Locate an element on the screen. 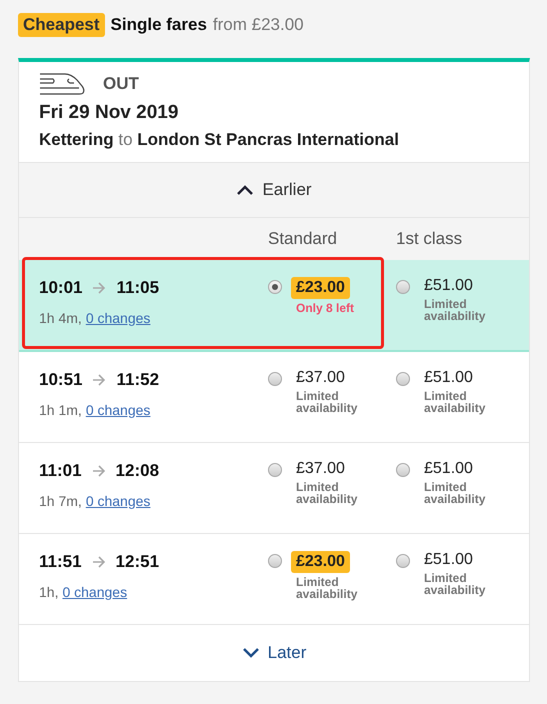 This screenshot has width=547, height=704. arrival-time: 12:08 is located at coordinates (138, 471).